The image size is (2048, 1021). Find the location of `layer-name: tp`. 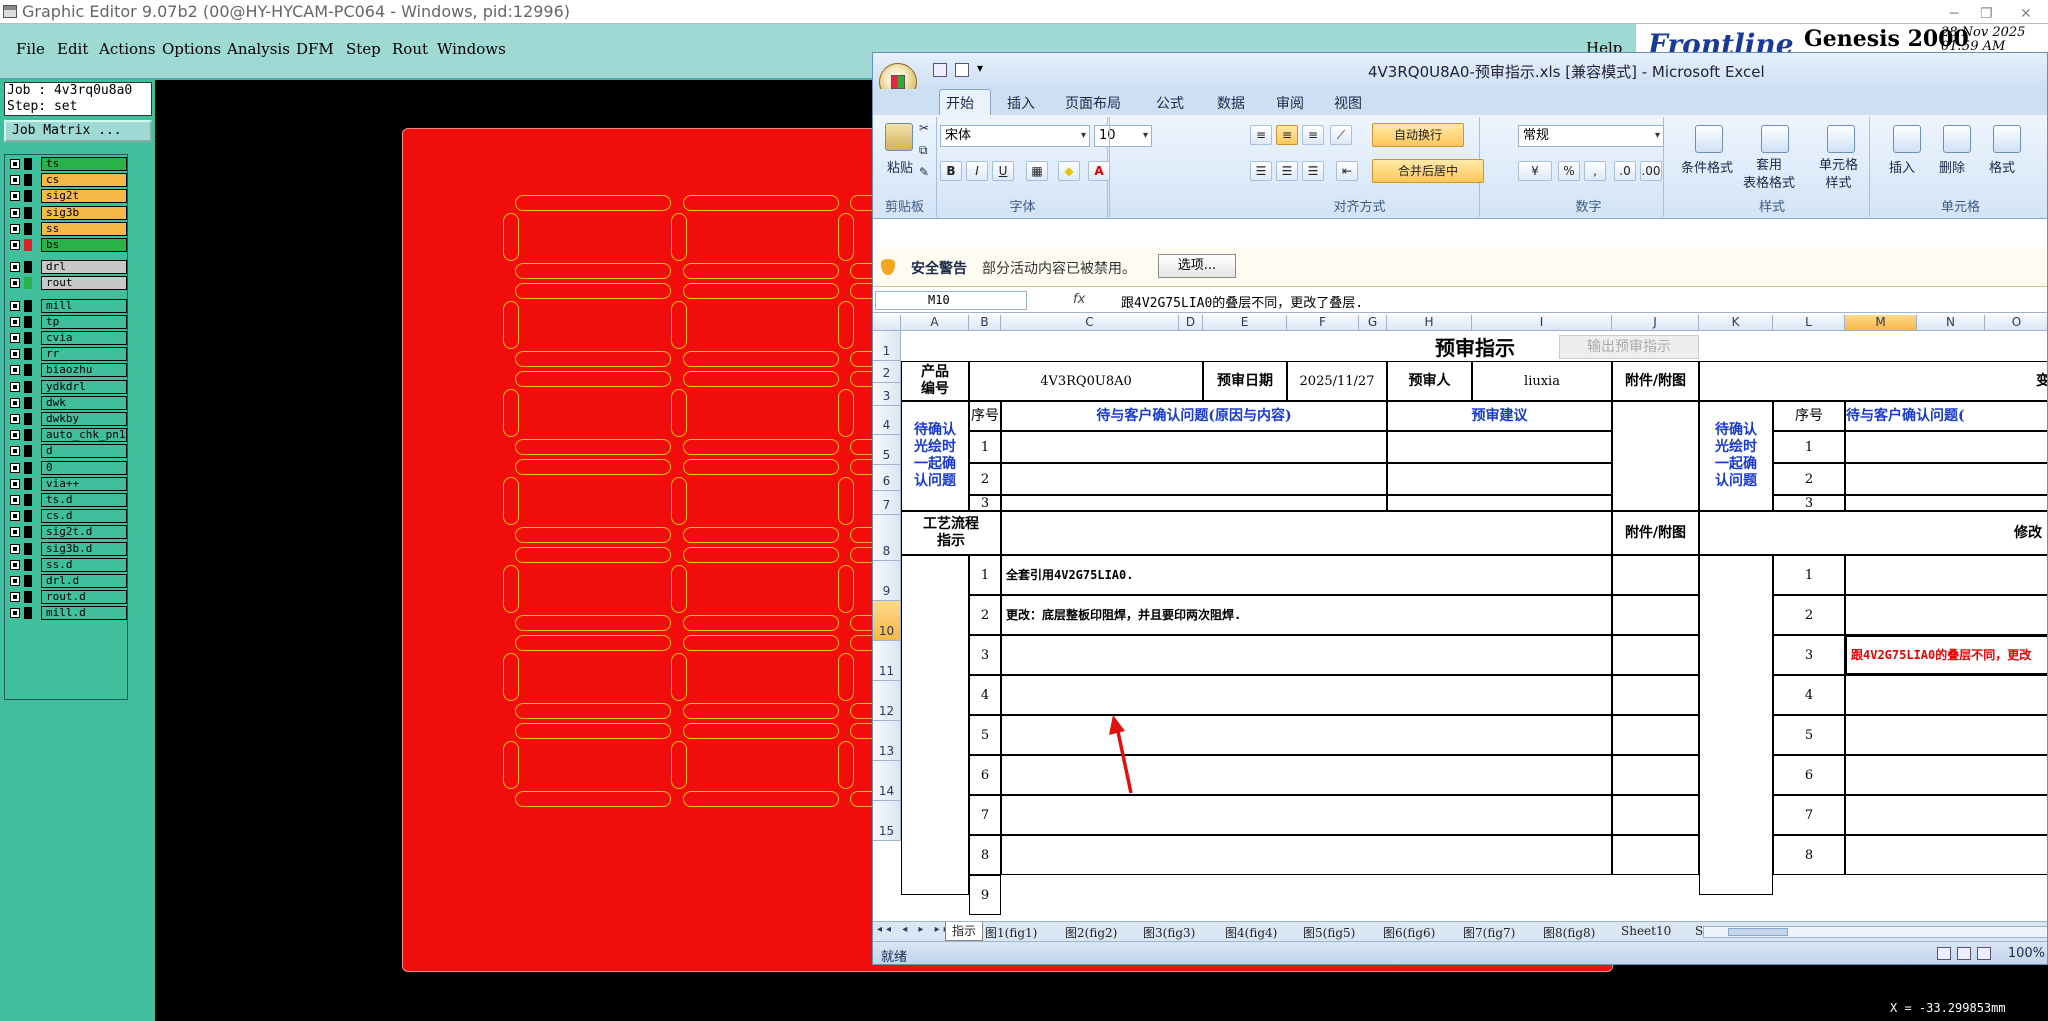

layer-name: tp is located at coordinates (84, 321).